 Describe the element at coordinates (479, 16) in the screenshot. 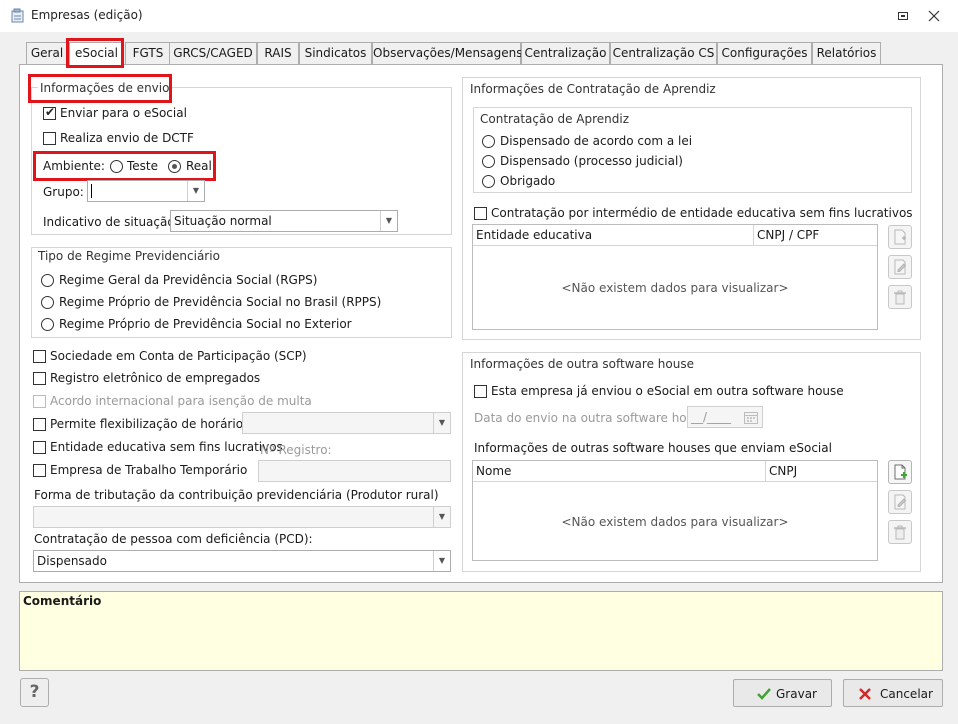

I see `title-bar: Empresas (edição)` at that location.